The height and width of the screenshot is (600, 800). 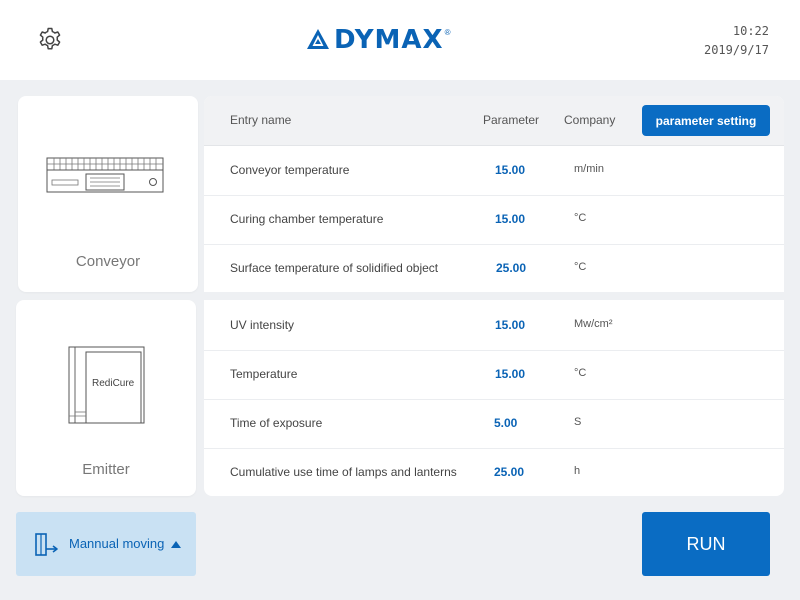 I want to click on emitter-image: RediCure, so click(x=106, y=385).